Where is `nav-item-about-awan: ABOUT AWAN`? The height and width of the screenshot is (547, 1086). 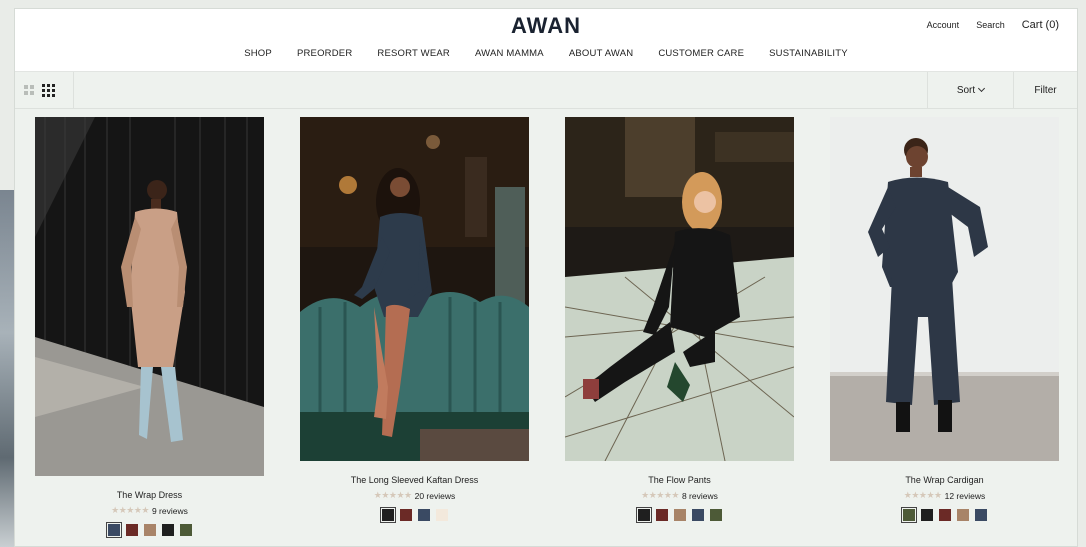
nav-item-about-awan: ABOUT AWAN is located at coordinates (601, 53).